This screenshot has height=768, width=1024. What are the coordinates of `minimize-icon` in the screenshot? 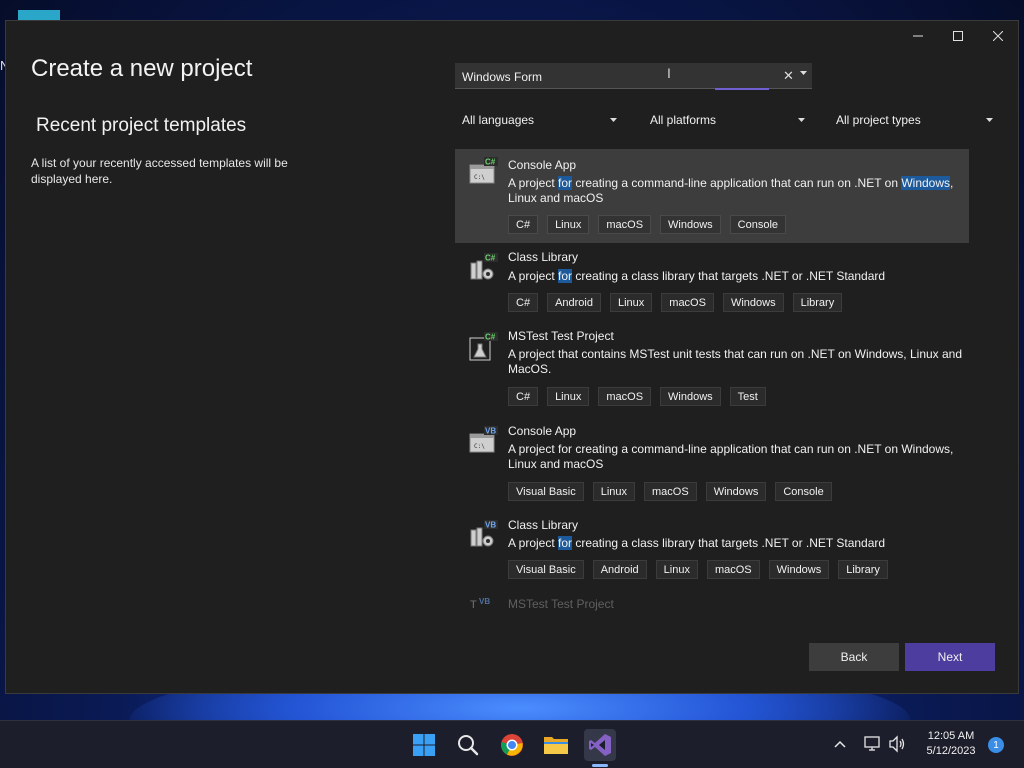 It's located at (918, 36).